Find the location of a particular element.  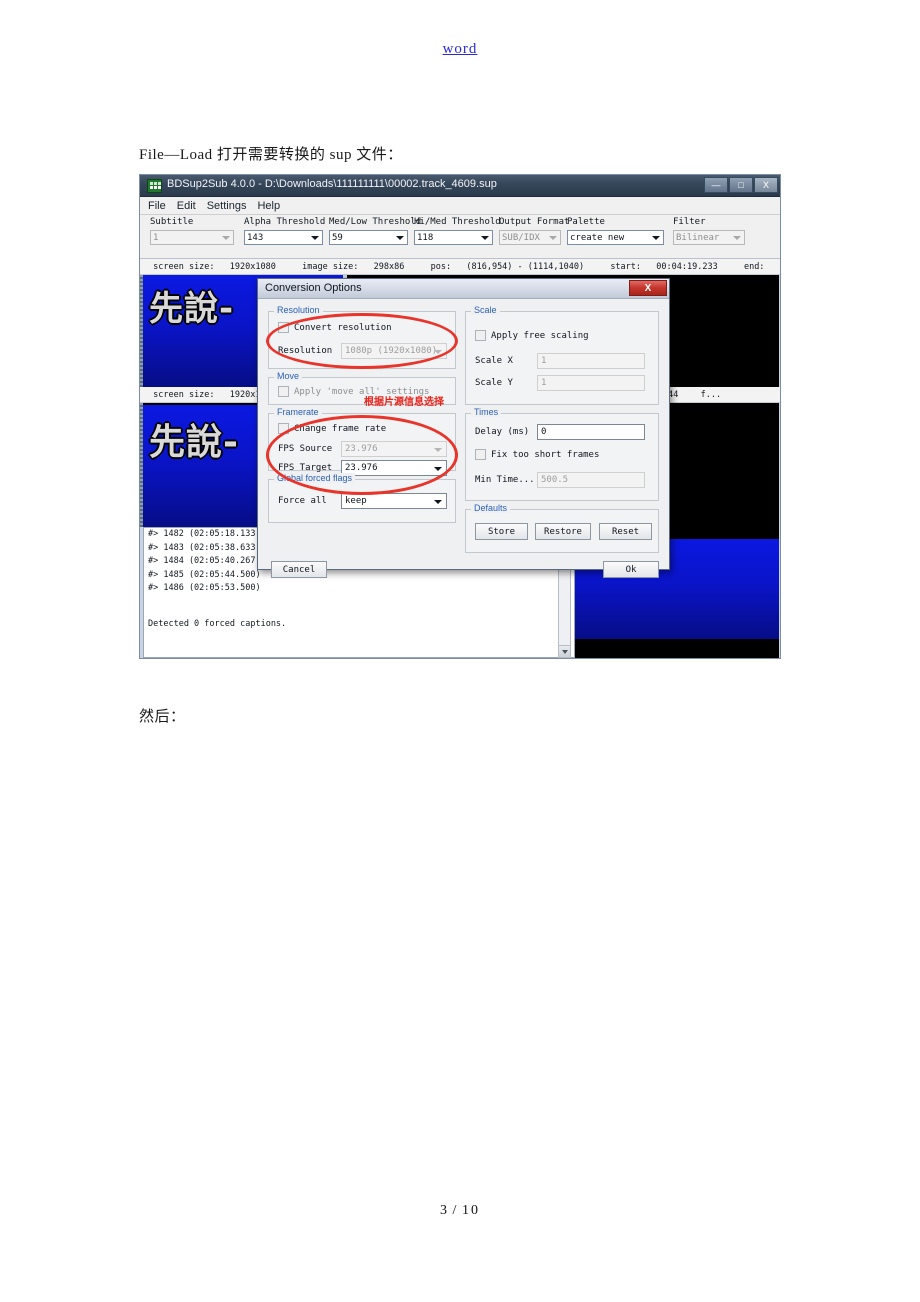

row-change-frame-rate: Change frame rate is located at coordinates (332, 428).